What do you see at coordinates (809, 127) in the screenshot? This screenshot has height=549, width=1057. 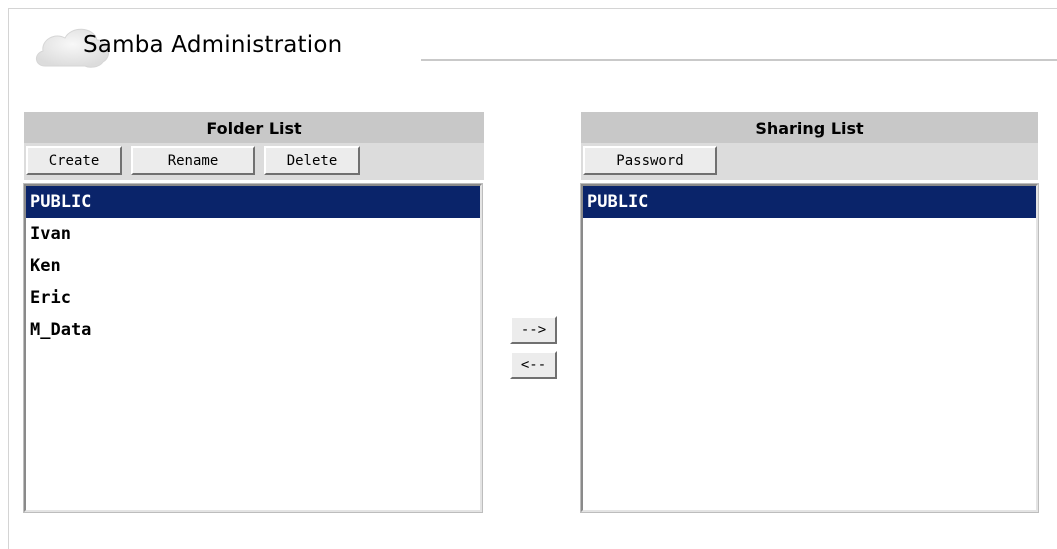 I see `sharing-list-heading: Sharing List` at bounding box center [809, 127].